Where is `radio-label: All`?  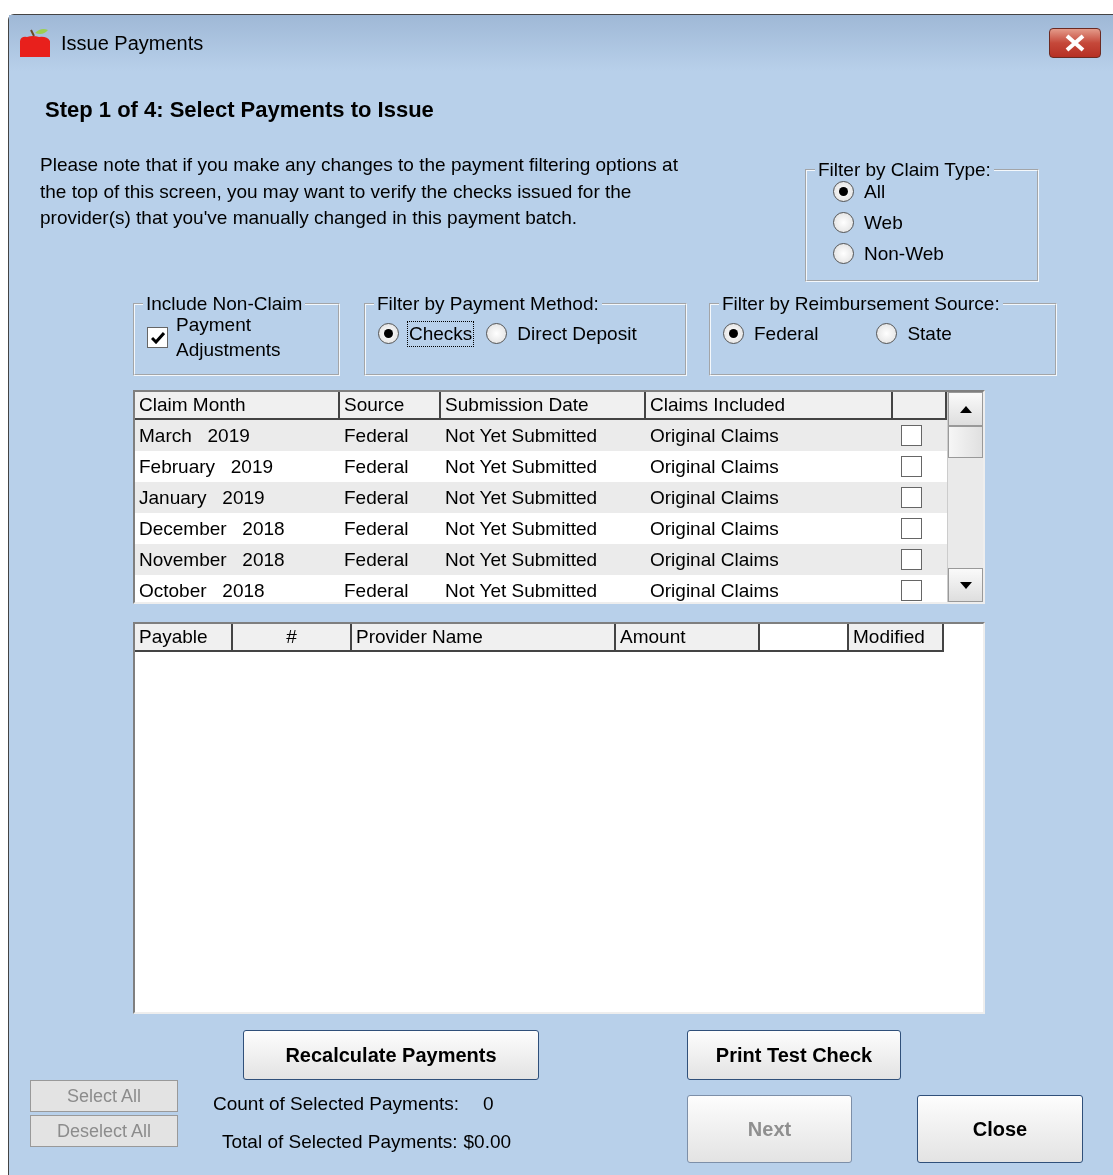
radio-label: All is located at coordinates (875, 192).